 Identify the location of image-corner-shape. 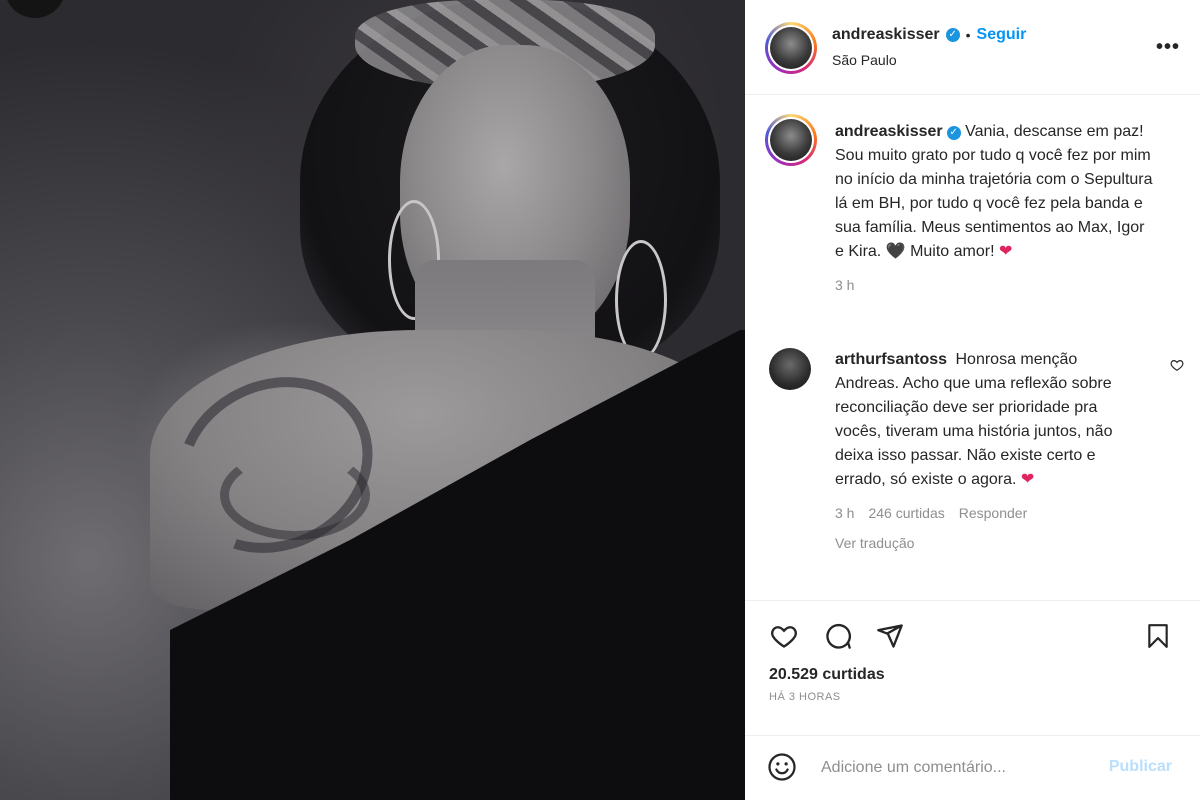
(35, 9).